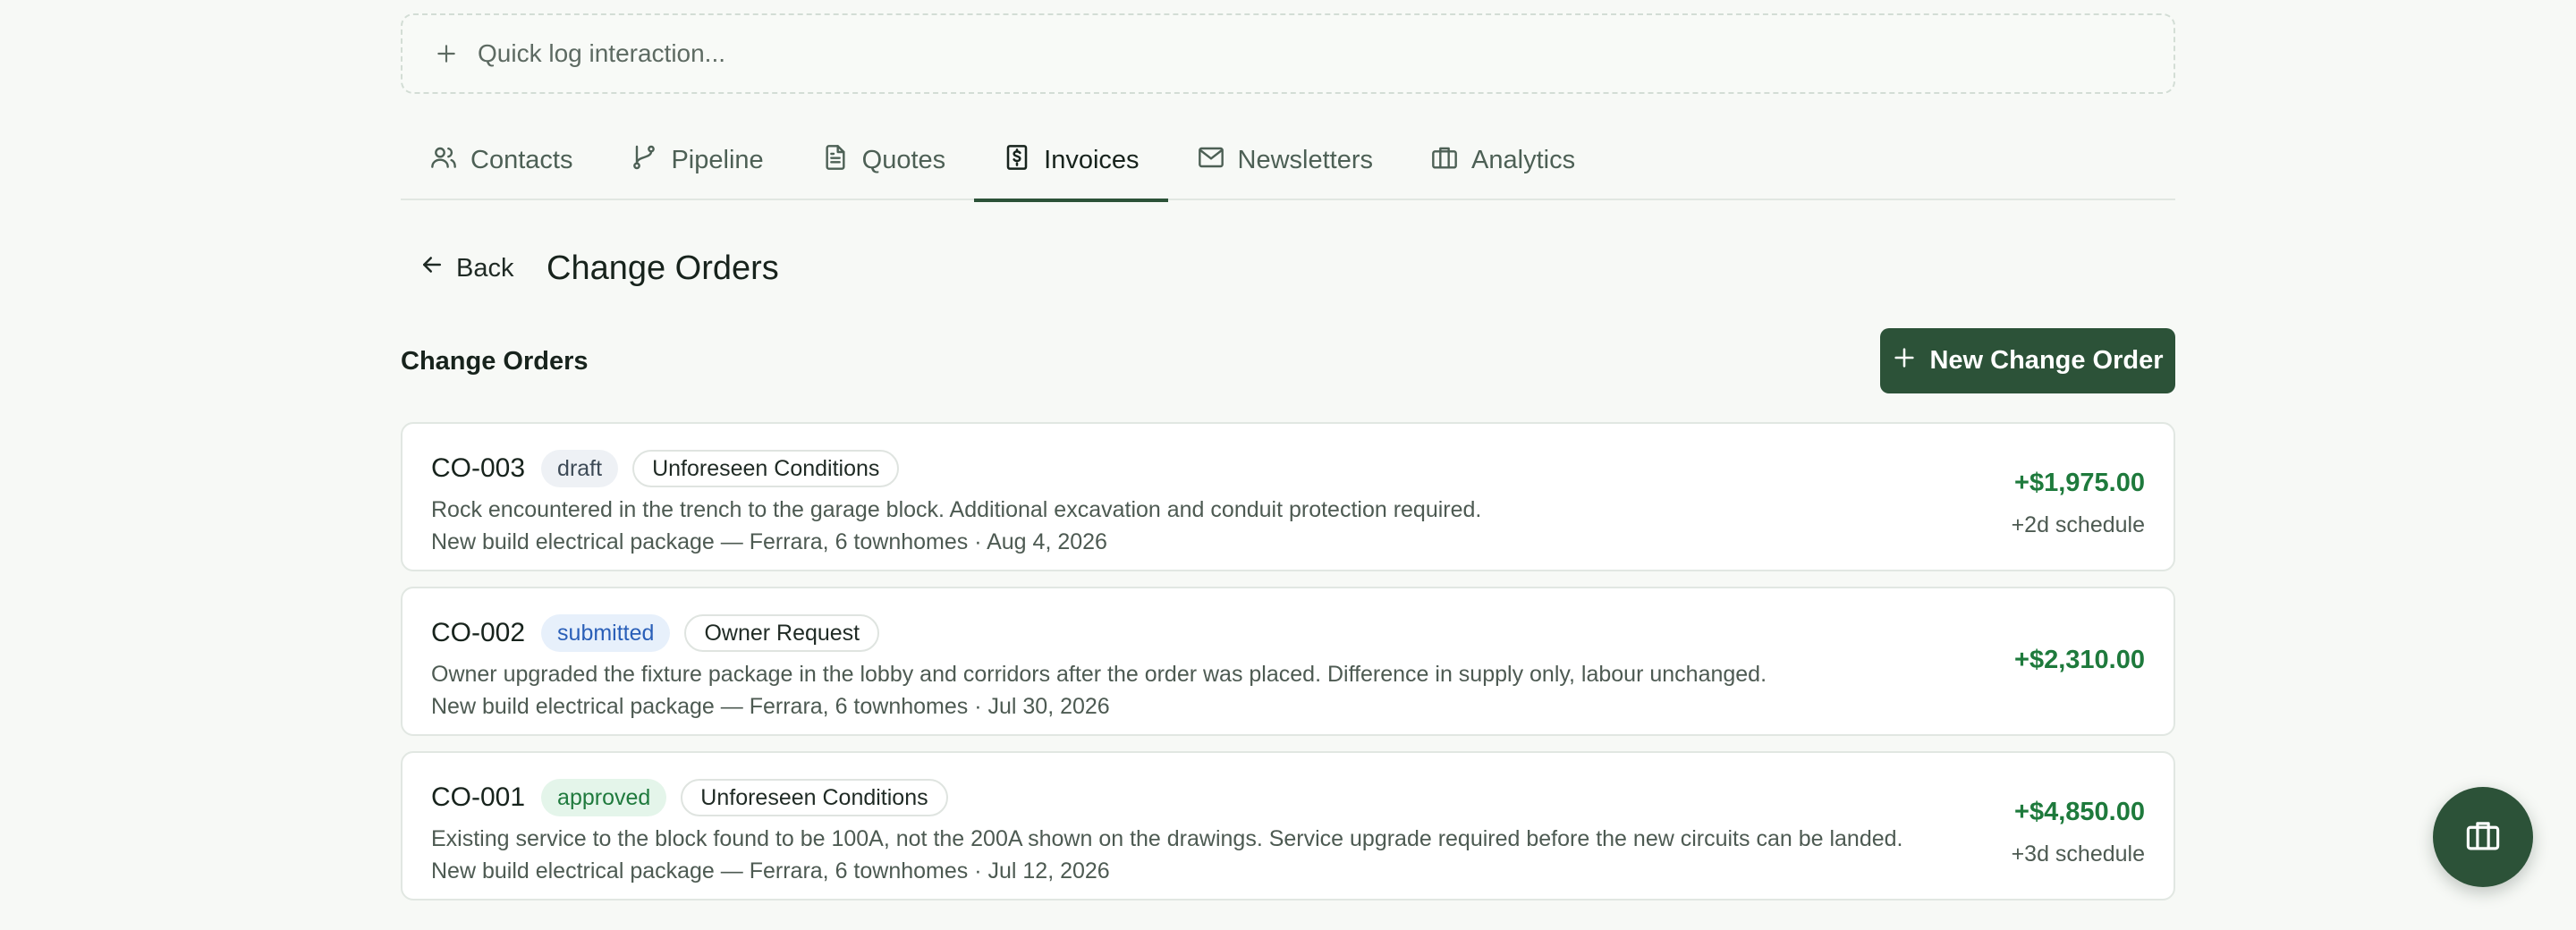 The height and width of the screenshot is (930, 2576). I want to click on git-branch-icon, so click(644, 161).